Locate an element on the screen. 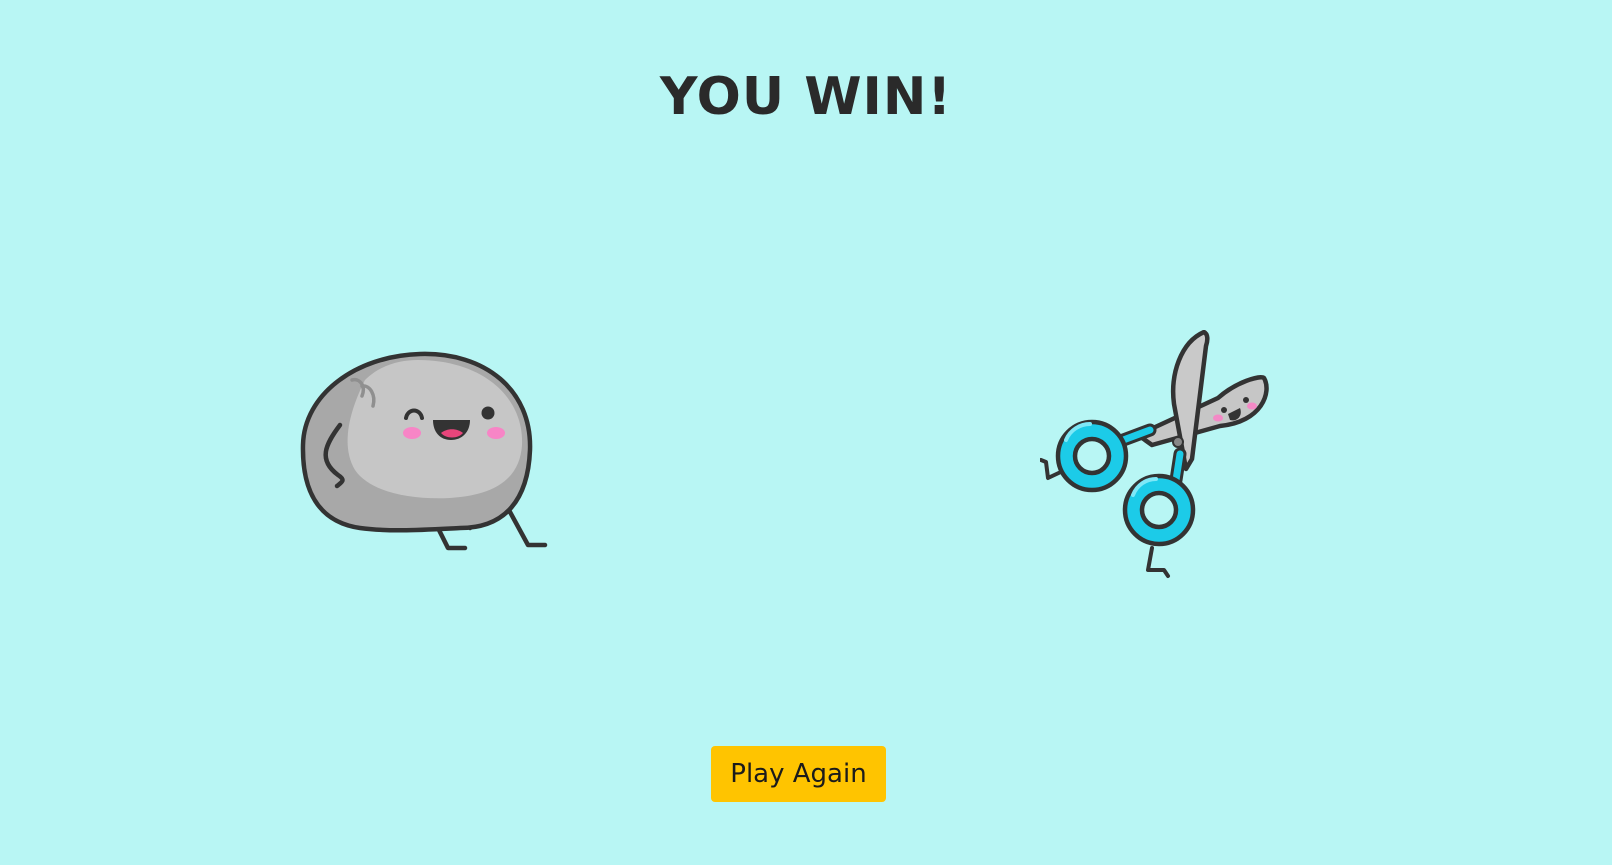 Image resolution: width=1612 pixels, height=865 pixels. result-title: YOU WIN! is located at coordinates (806, 97).